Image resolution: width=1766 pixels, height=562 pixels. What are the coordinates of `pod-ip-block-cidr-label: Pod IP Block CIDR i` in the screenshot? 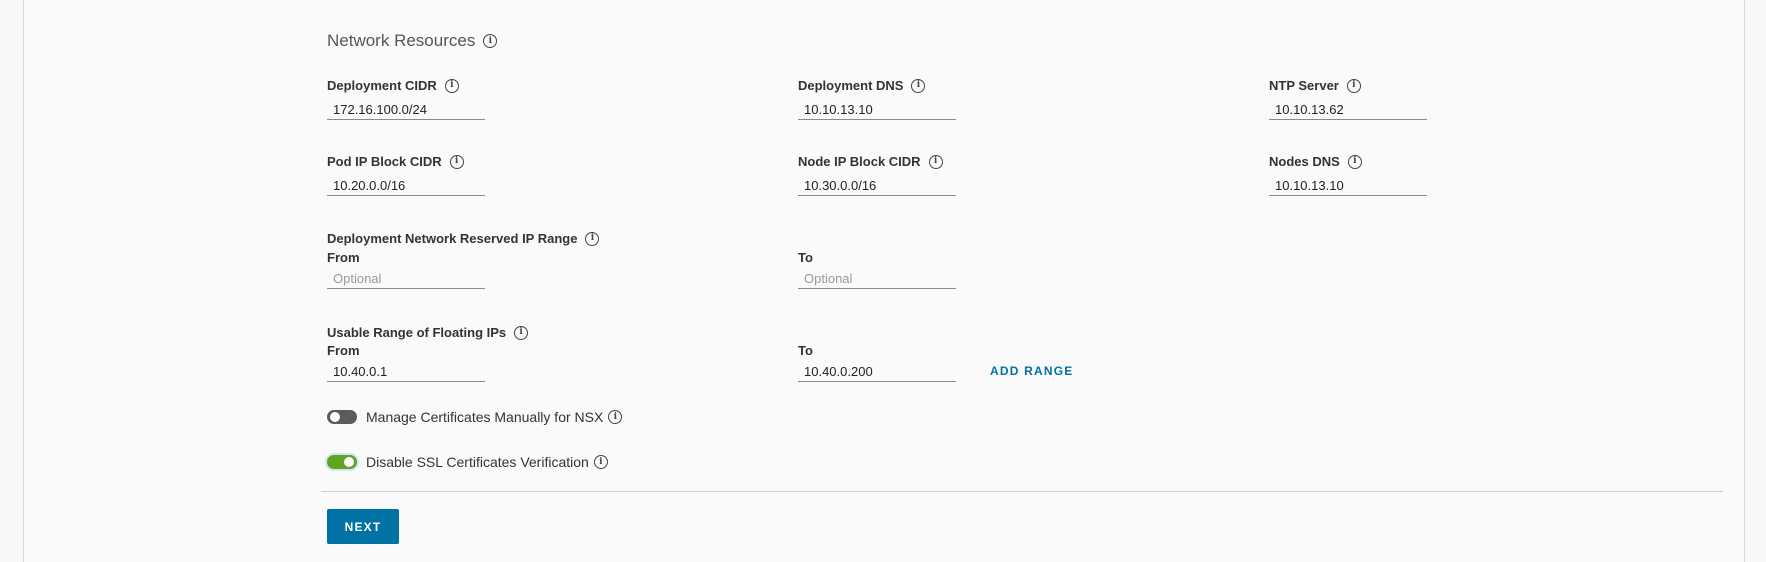 It's located at (395, 161).